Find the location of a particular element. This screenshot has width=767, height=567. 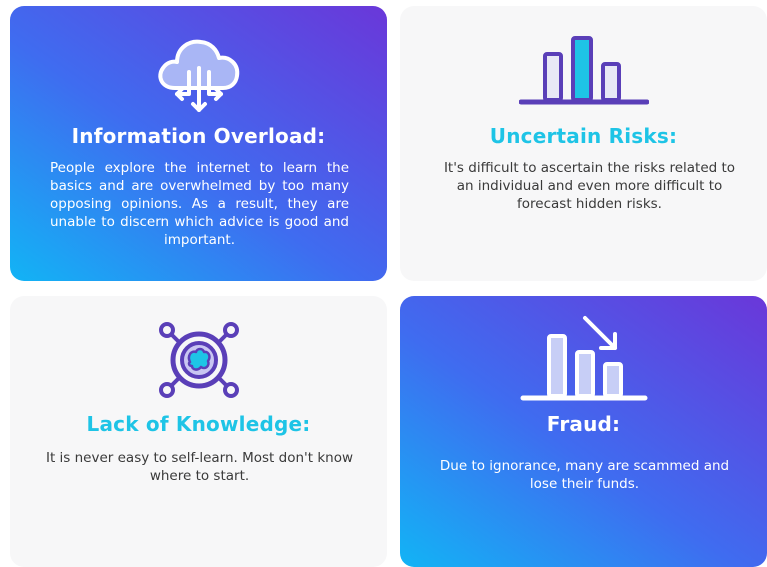

declining-chart-icon is located at coordinates (583, 358).